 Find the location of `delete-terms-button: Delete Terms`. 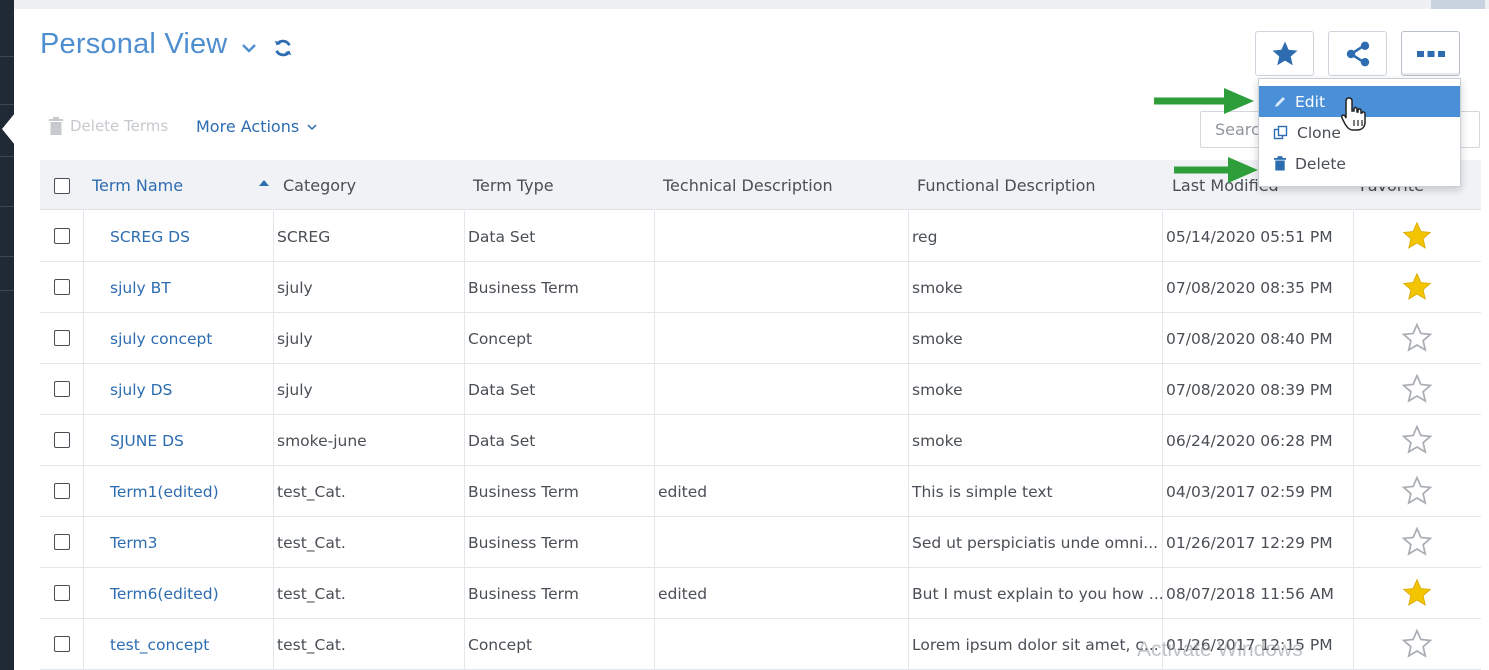

delete-terms-button: Delete Terms is located at coordinates (108, 126).